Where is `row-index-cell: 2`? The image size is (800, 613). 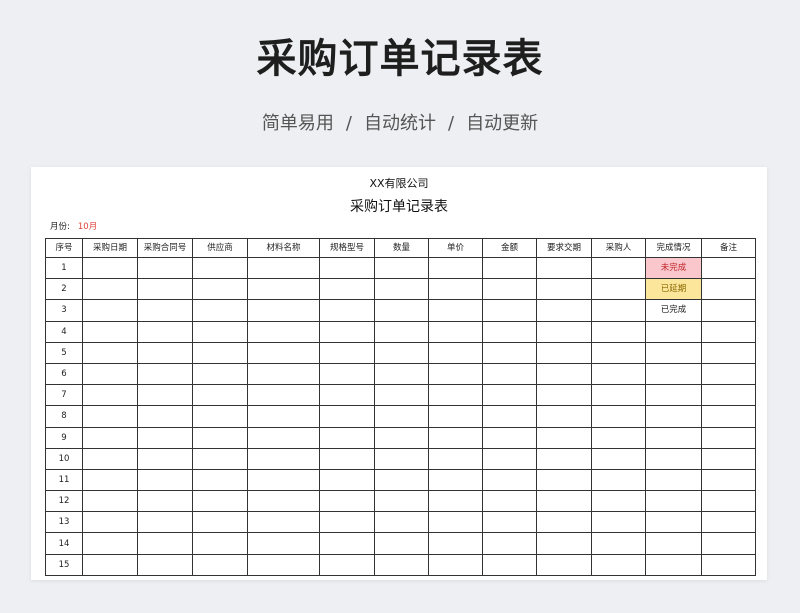
row-index-cell: 2 is located at coordinates (64, 289).